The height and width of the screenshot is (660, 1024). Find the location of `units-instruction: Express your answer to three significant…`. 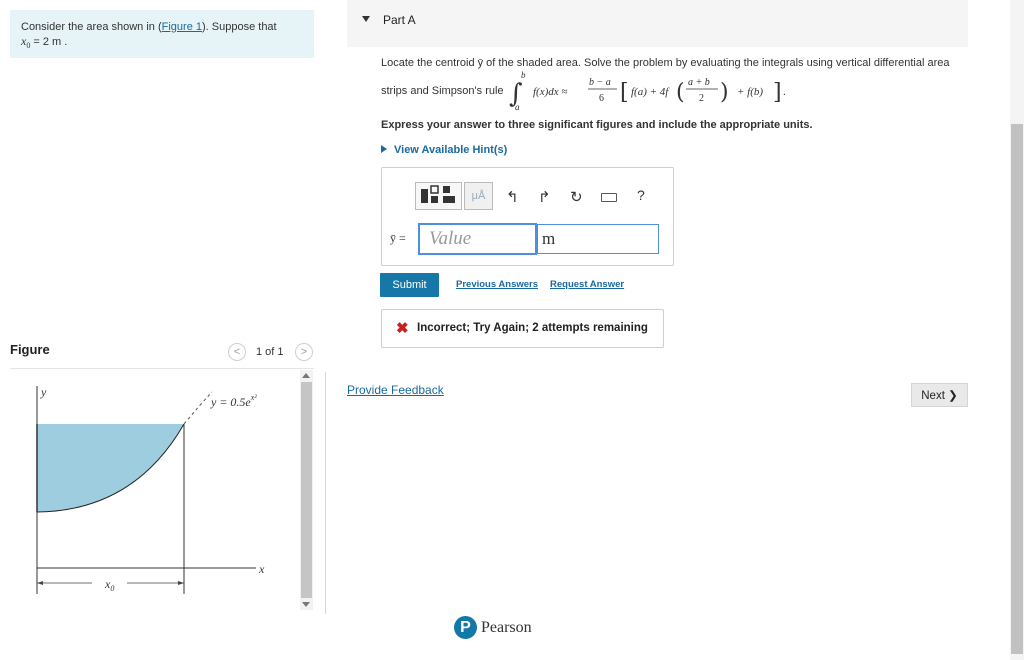

units-instruction: Express your answer to three significant… is located at coordinates (597, 125).